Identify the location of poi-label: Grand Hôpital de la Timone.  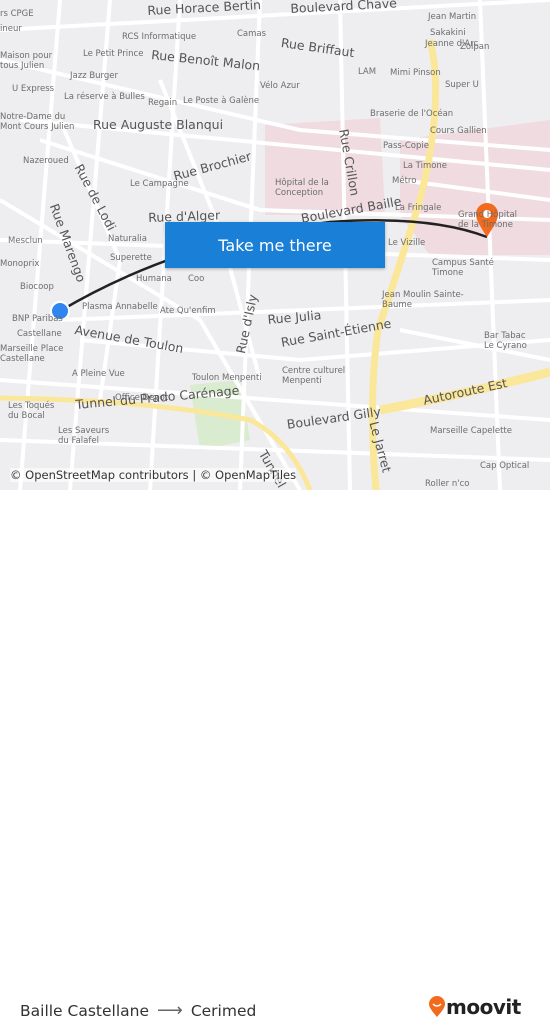
(488, 220).